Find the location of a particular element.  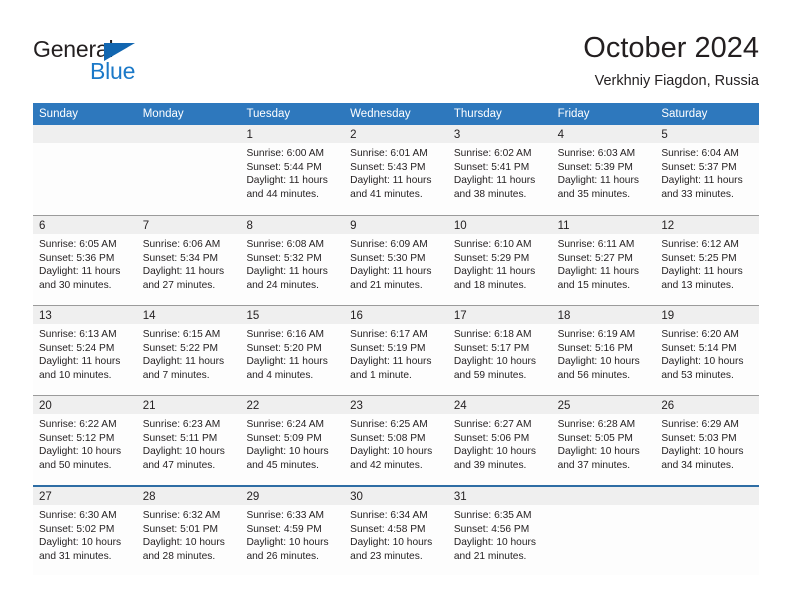

daylight-duration-line2: and 47 minutes. is located at coordinates (179, 465).